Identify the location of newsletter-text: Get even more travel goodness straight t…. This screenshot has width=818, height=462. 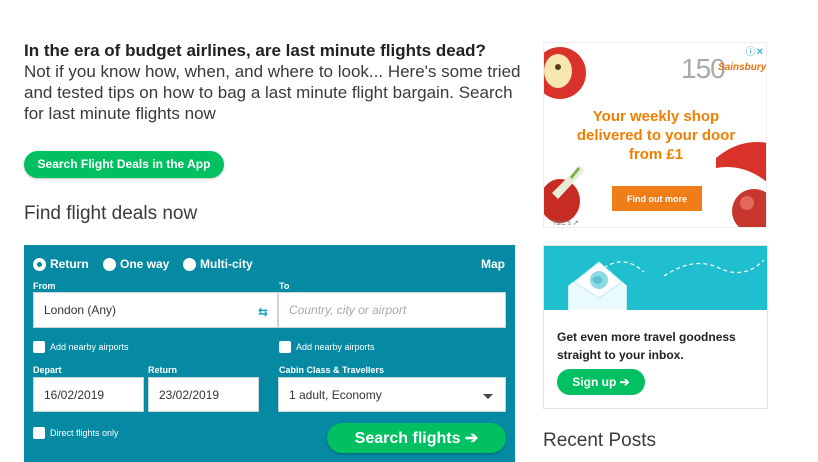
(646, 346).